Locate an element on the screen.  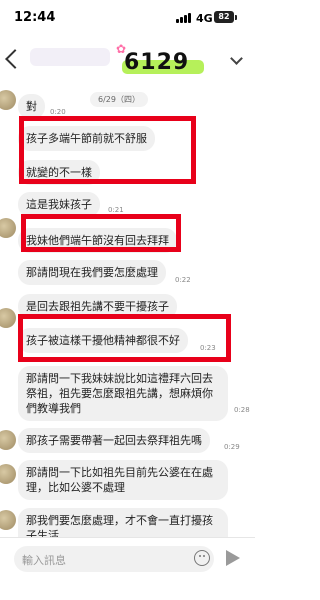
network-type: 4G is located at coordinates (204, 18).